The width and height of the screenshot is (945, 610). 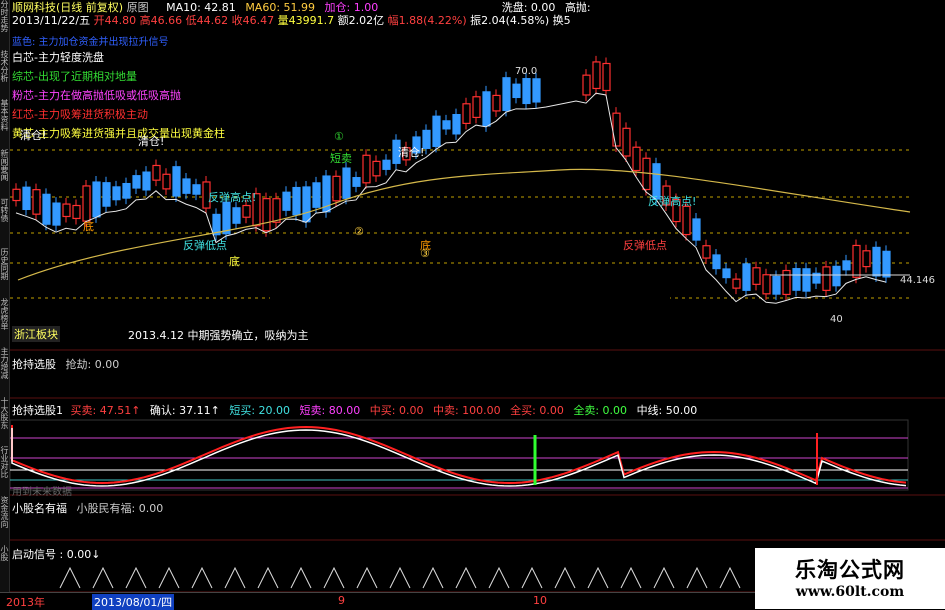 What do you see at coordinates (39, 508) in the screenshot?
I see `panel3-label: 小股名有福` at bounding box center [39, 508].